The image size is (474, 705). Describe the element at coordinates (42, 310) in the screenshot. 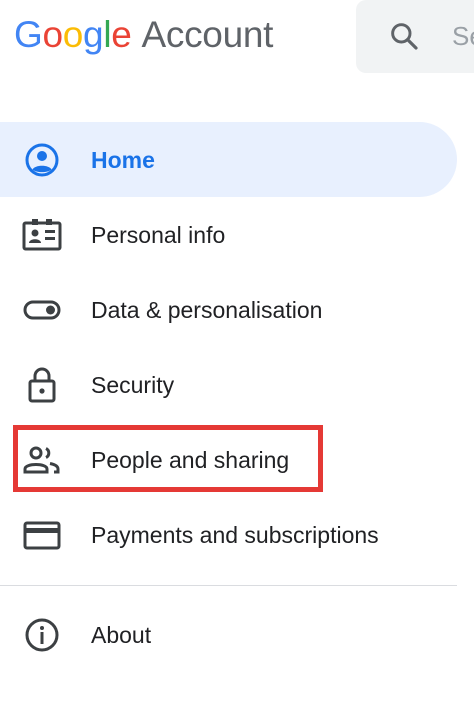

I see `toggle-icon` at that location.